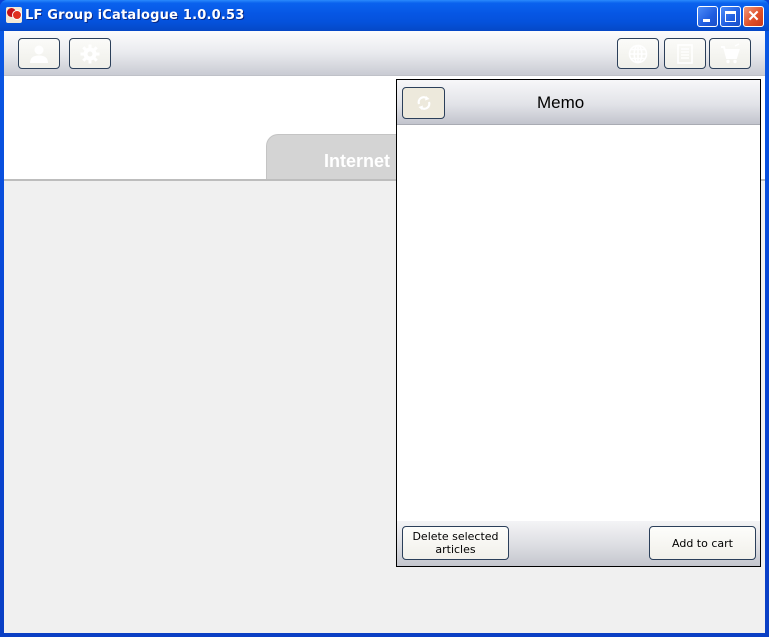  Describe the element at coordinates (707, 16) in the screenshot. I see `minimize-button` at that location.